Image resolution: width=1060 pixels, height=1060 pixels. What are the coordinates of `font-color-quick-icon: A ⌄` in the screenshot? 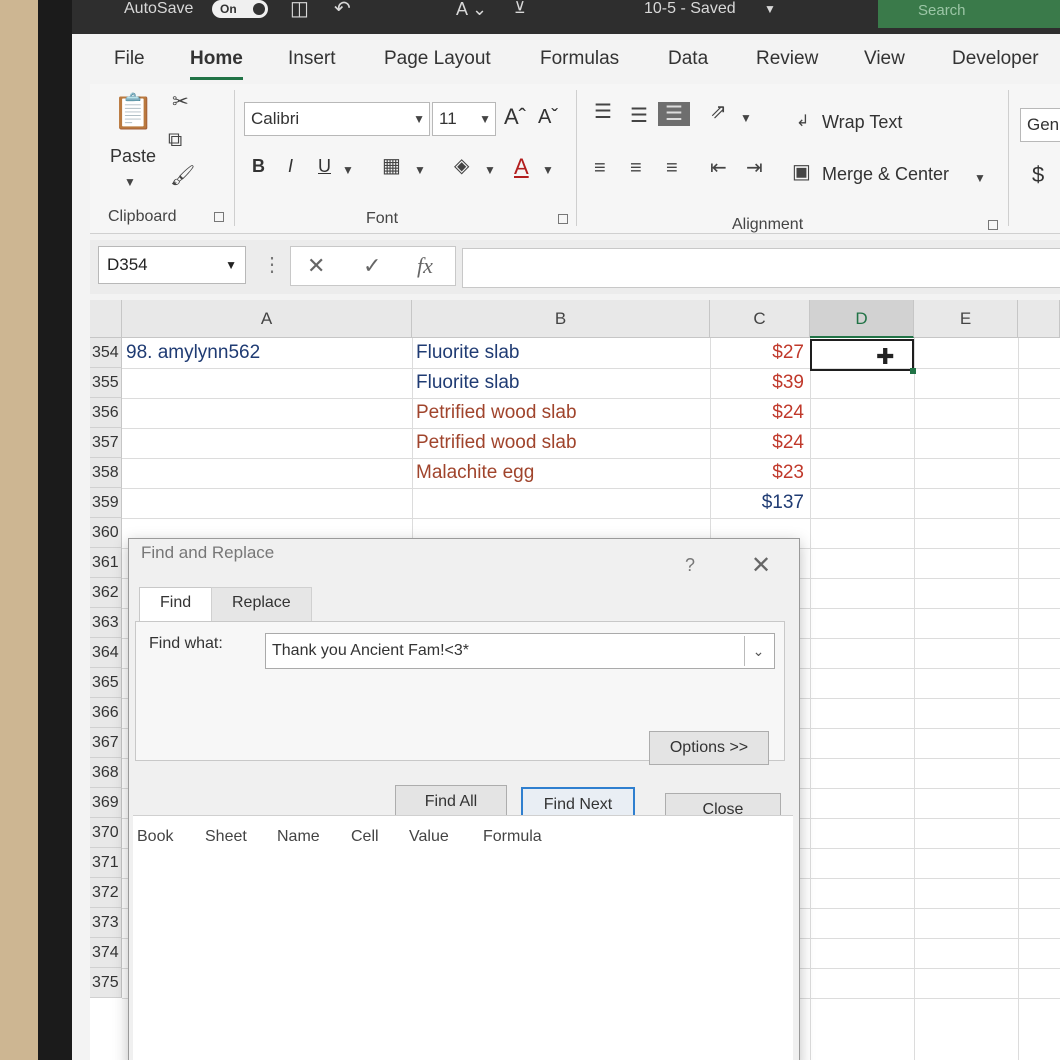 It's located at (471, 9).